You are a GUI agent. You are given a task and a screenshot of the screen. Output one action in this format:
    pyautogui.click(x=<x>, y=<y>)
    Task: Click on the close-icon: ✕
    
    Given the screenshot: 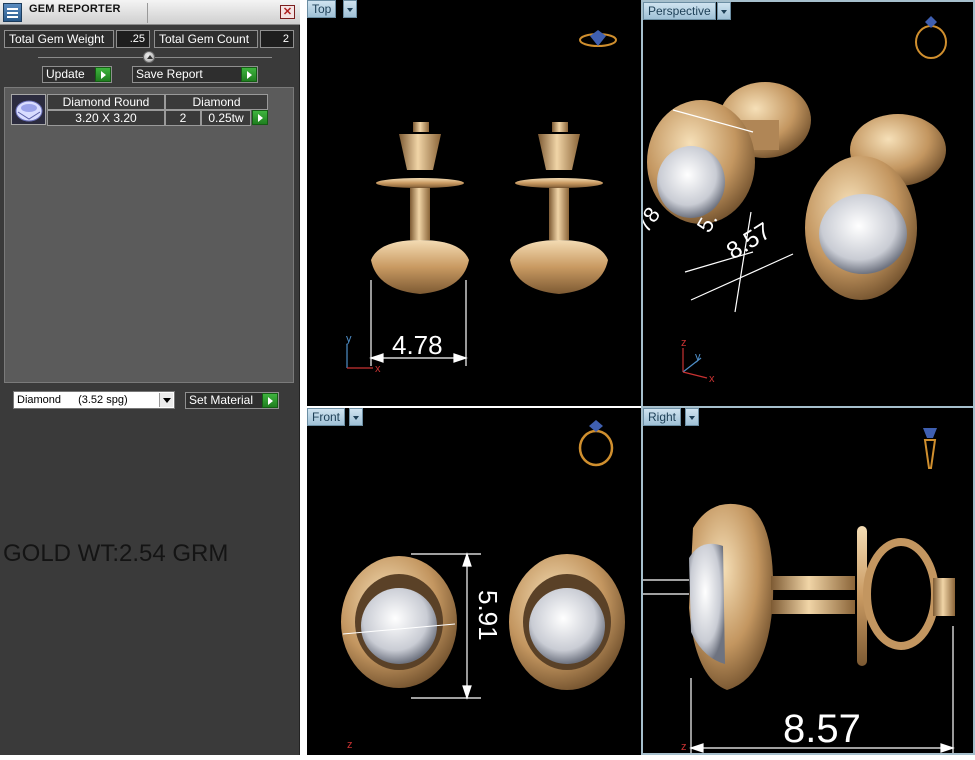 What is the action you would take?
    pyautogui.click(x=287, y=12)
    